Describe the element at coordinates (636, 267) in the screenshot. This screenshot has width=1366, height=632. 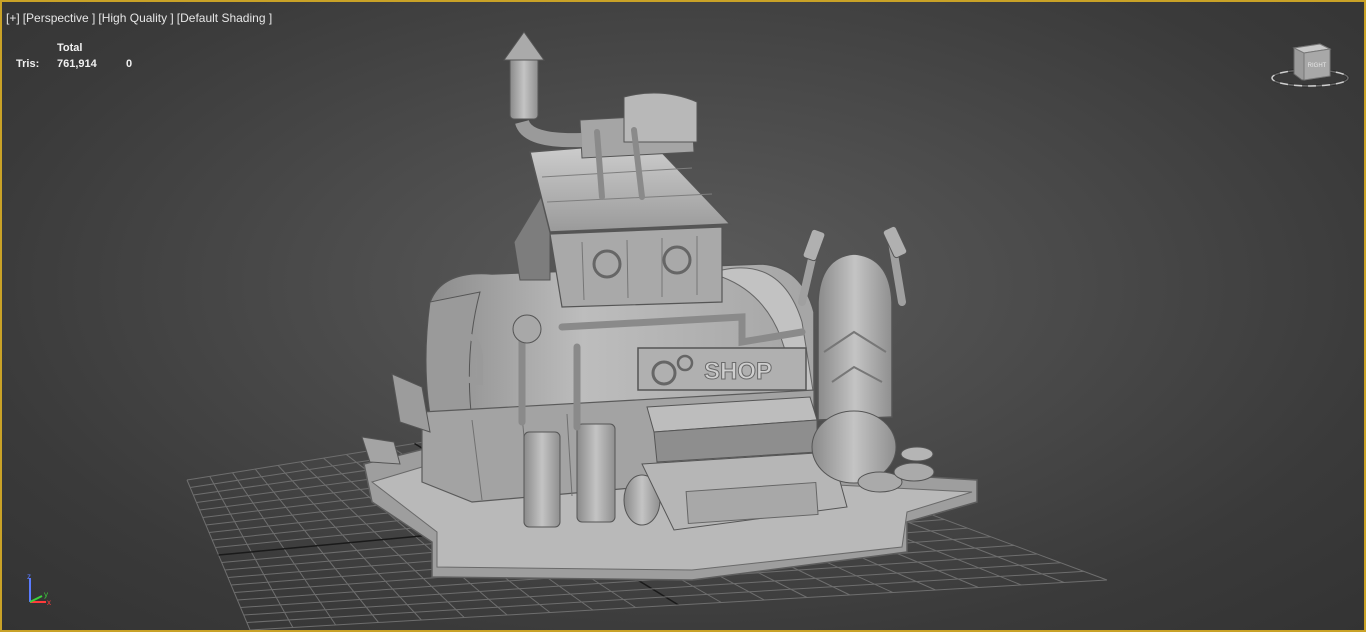
I see `upper-house-wall` at that location.